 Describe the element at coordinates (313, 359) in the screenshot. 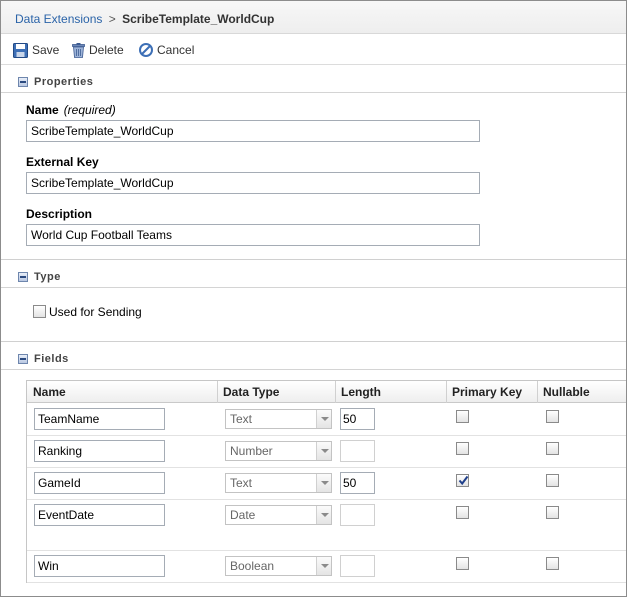

I see `fields-section-header: Fields` at that location.